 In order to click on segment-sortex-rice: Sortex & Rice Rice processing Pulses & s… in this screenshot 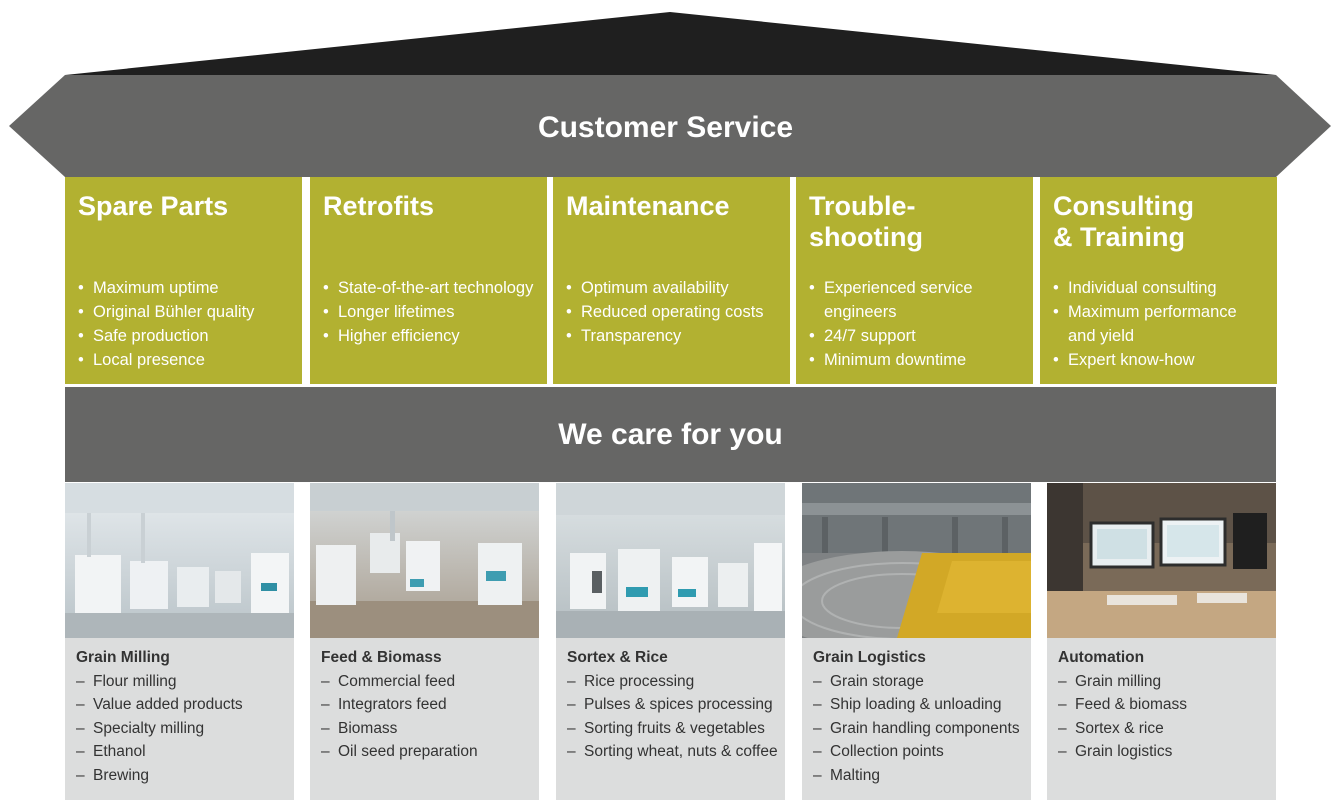, I will do `click(670, 641)`.